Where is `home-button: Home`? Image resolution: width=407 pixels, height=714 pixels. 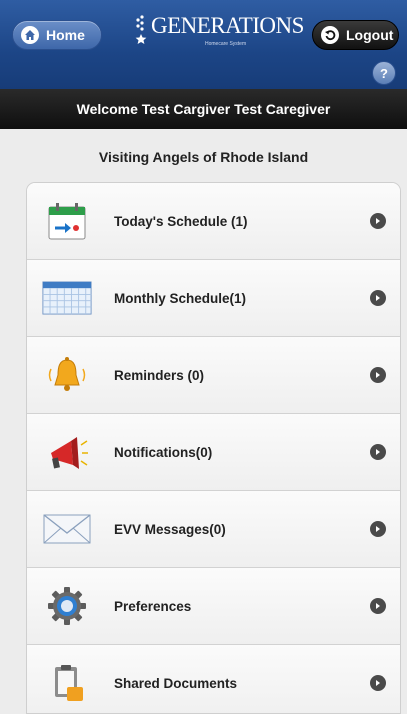 home-button: Home is located at coordinates (57, 35).